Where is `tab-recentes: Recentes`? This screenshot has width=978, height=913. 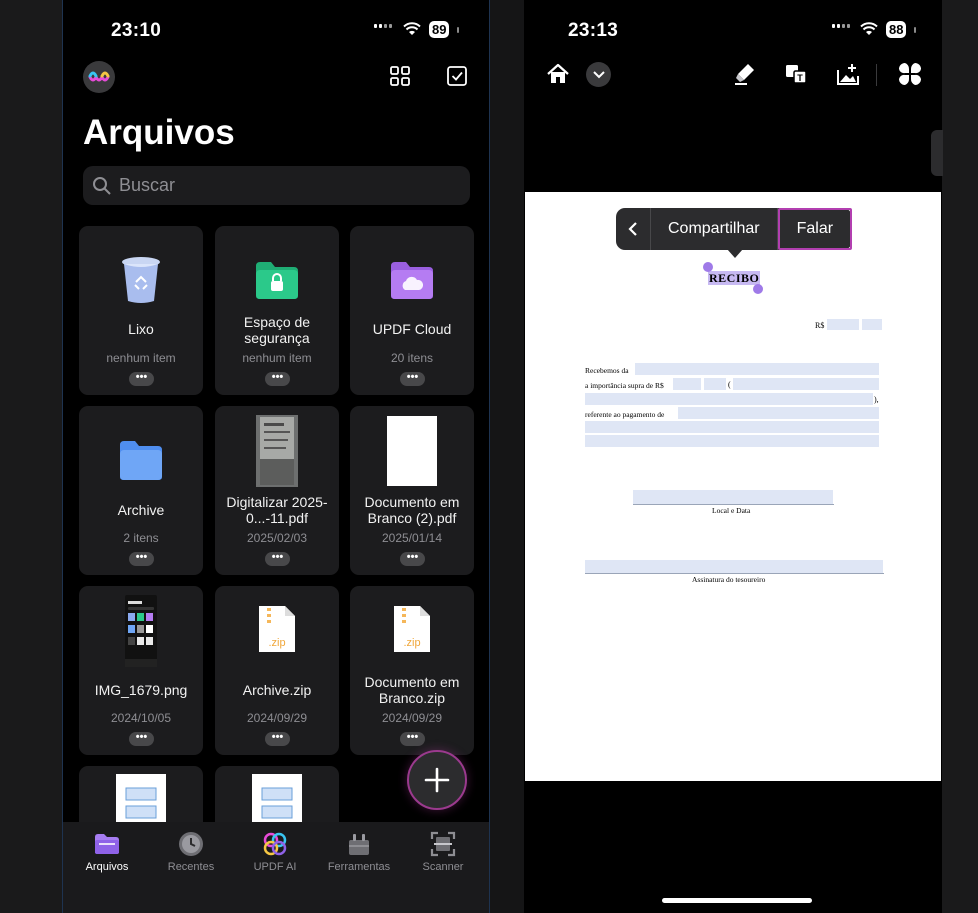 tab-recentes: Recentes is located at coordinates (191, 851).